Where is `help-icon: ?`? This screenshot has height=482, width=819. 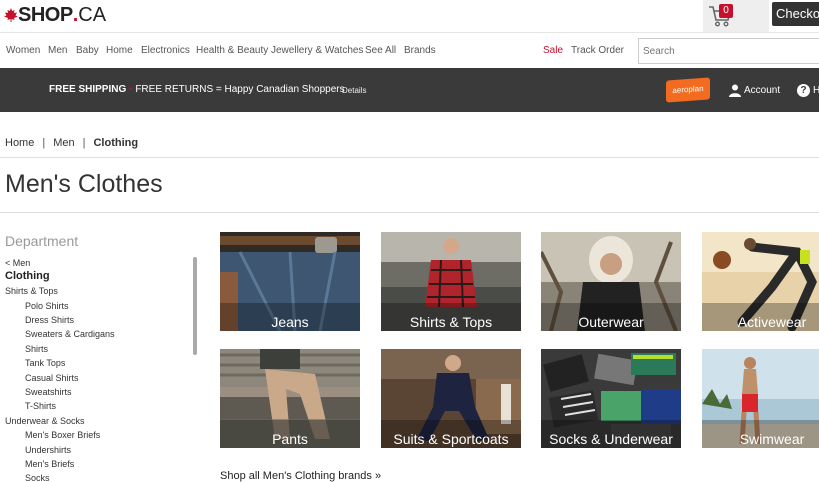 help-icon: ? is located at coordinates (803, 90).